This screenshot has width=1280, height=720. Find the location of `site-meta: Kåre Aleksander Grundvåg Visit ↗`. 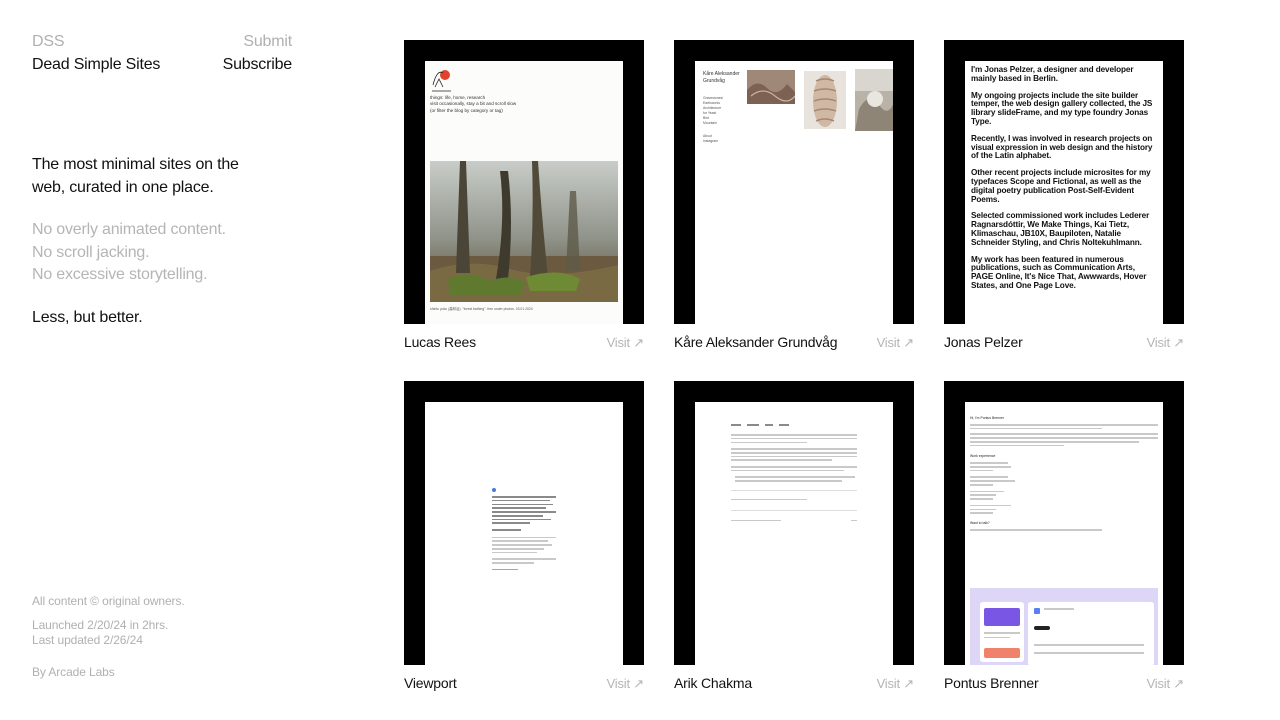

site-meta: Kåre Aleksander Grundvåg Visit ↗ is located at coordinates (794, 342).